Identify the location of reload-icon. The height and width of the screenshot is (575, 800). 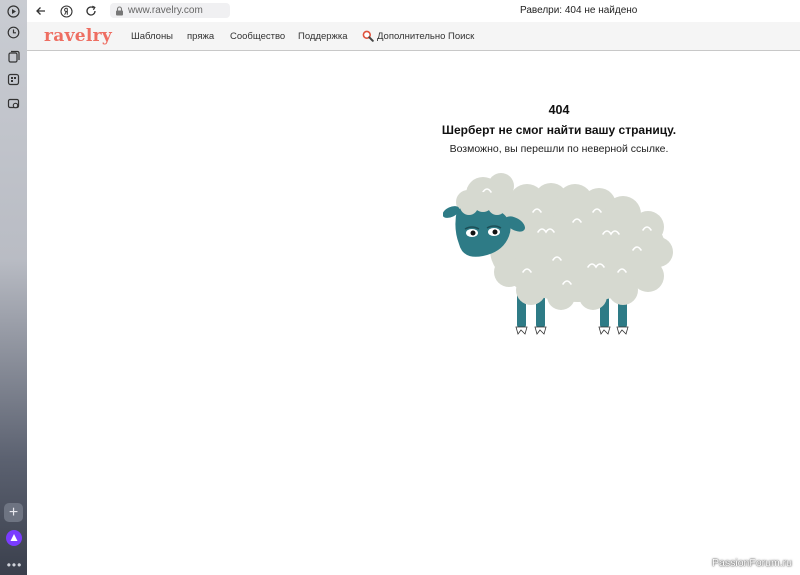
(91, 11).